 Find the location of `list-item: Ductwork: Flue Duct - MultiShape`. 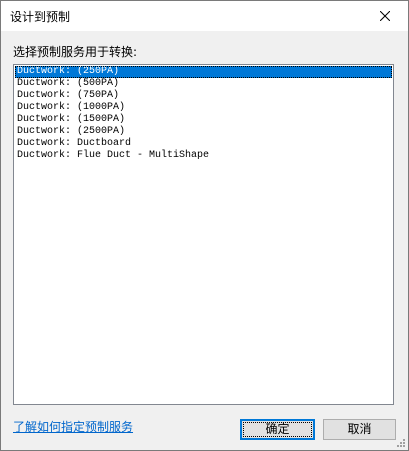

list-item: Ductwork: Flue Duct - MultiShape is located at coordinates (203, 156).